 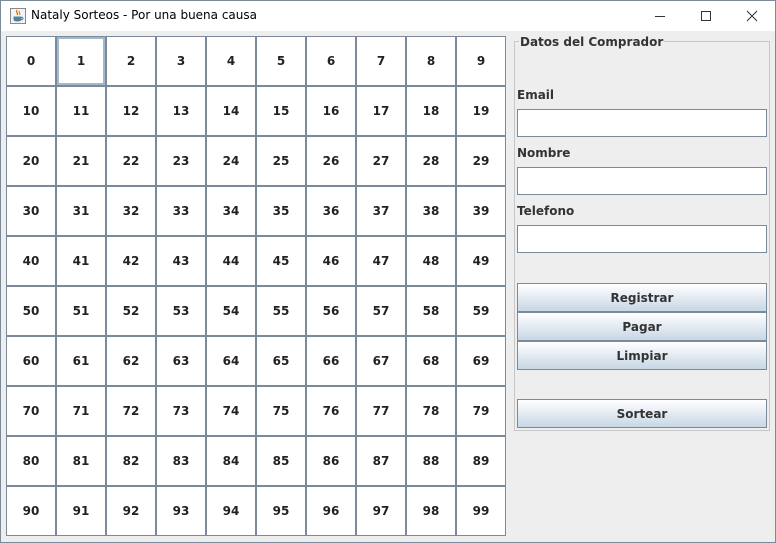 I want to click on number-button-1: 1, so click(x=81, y=61).